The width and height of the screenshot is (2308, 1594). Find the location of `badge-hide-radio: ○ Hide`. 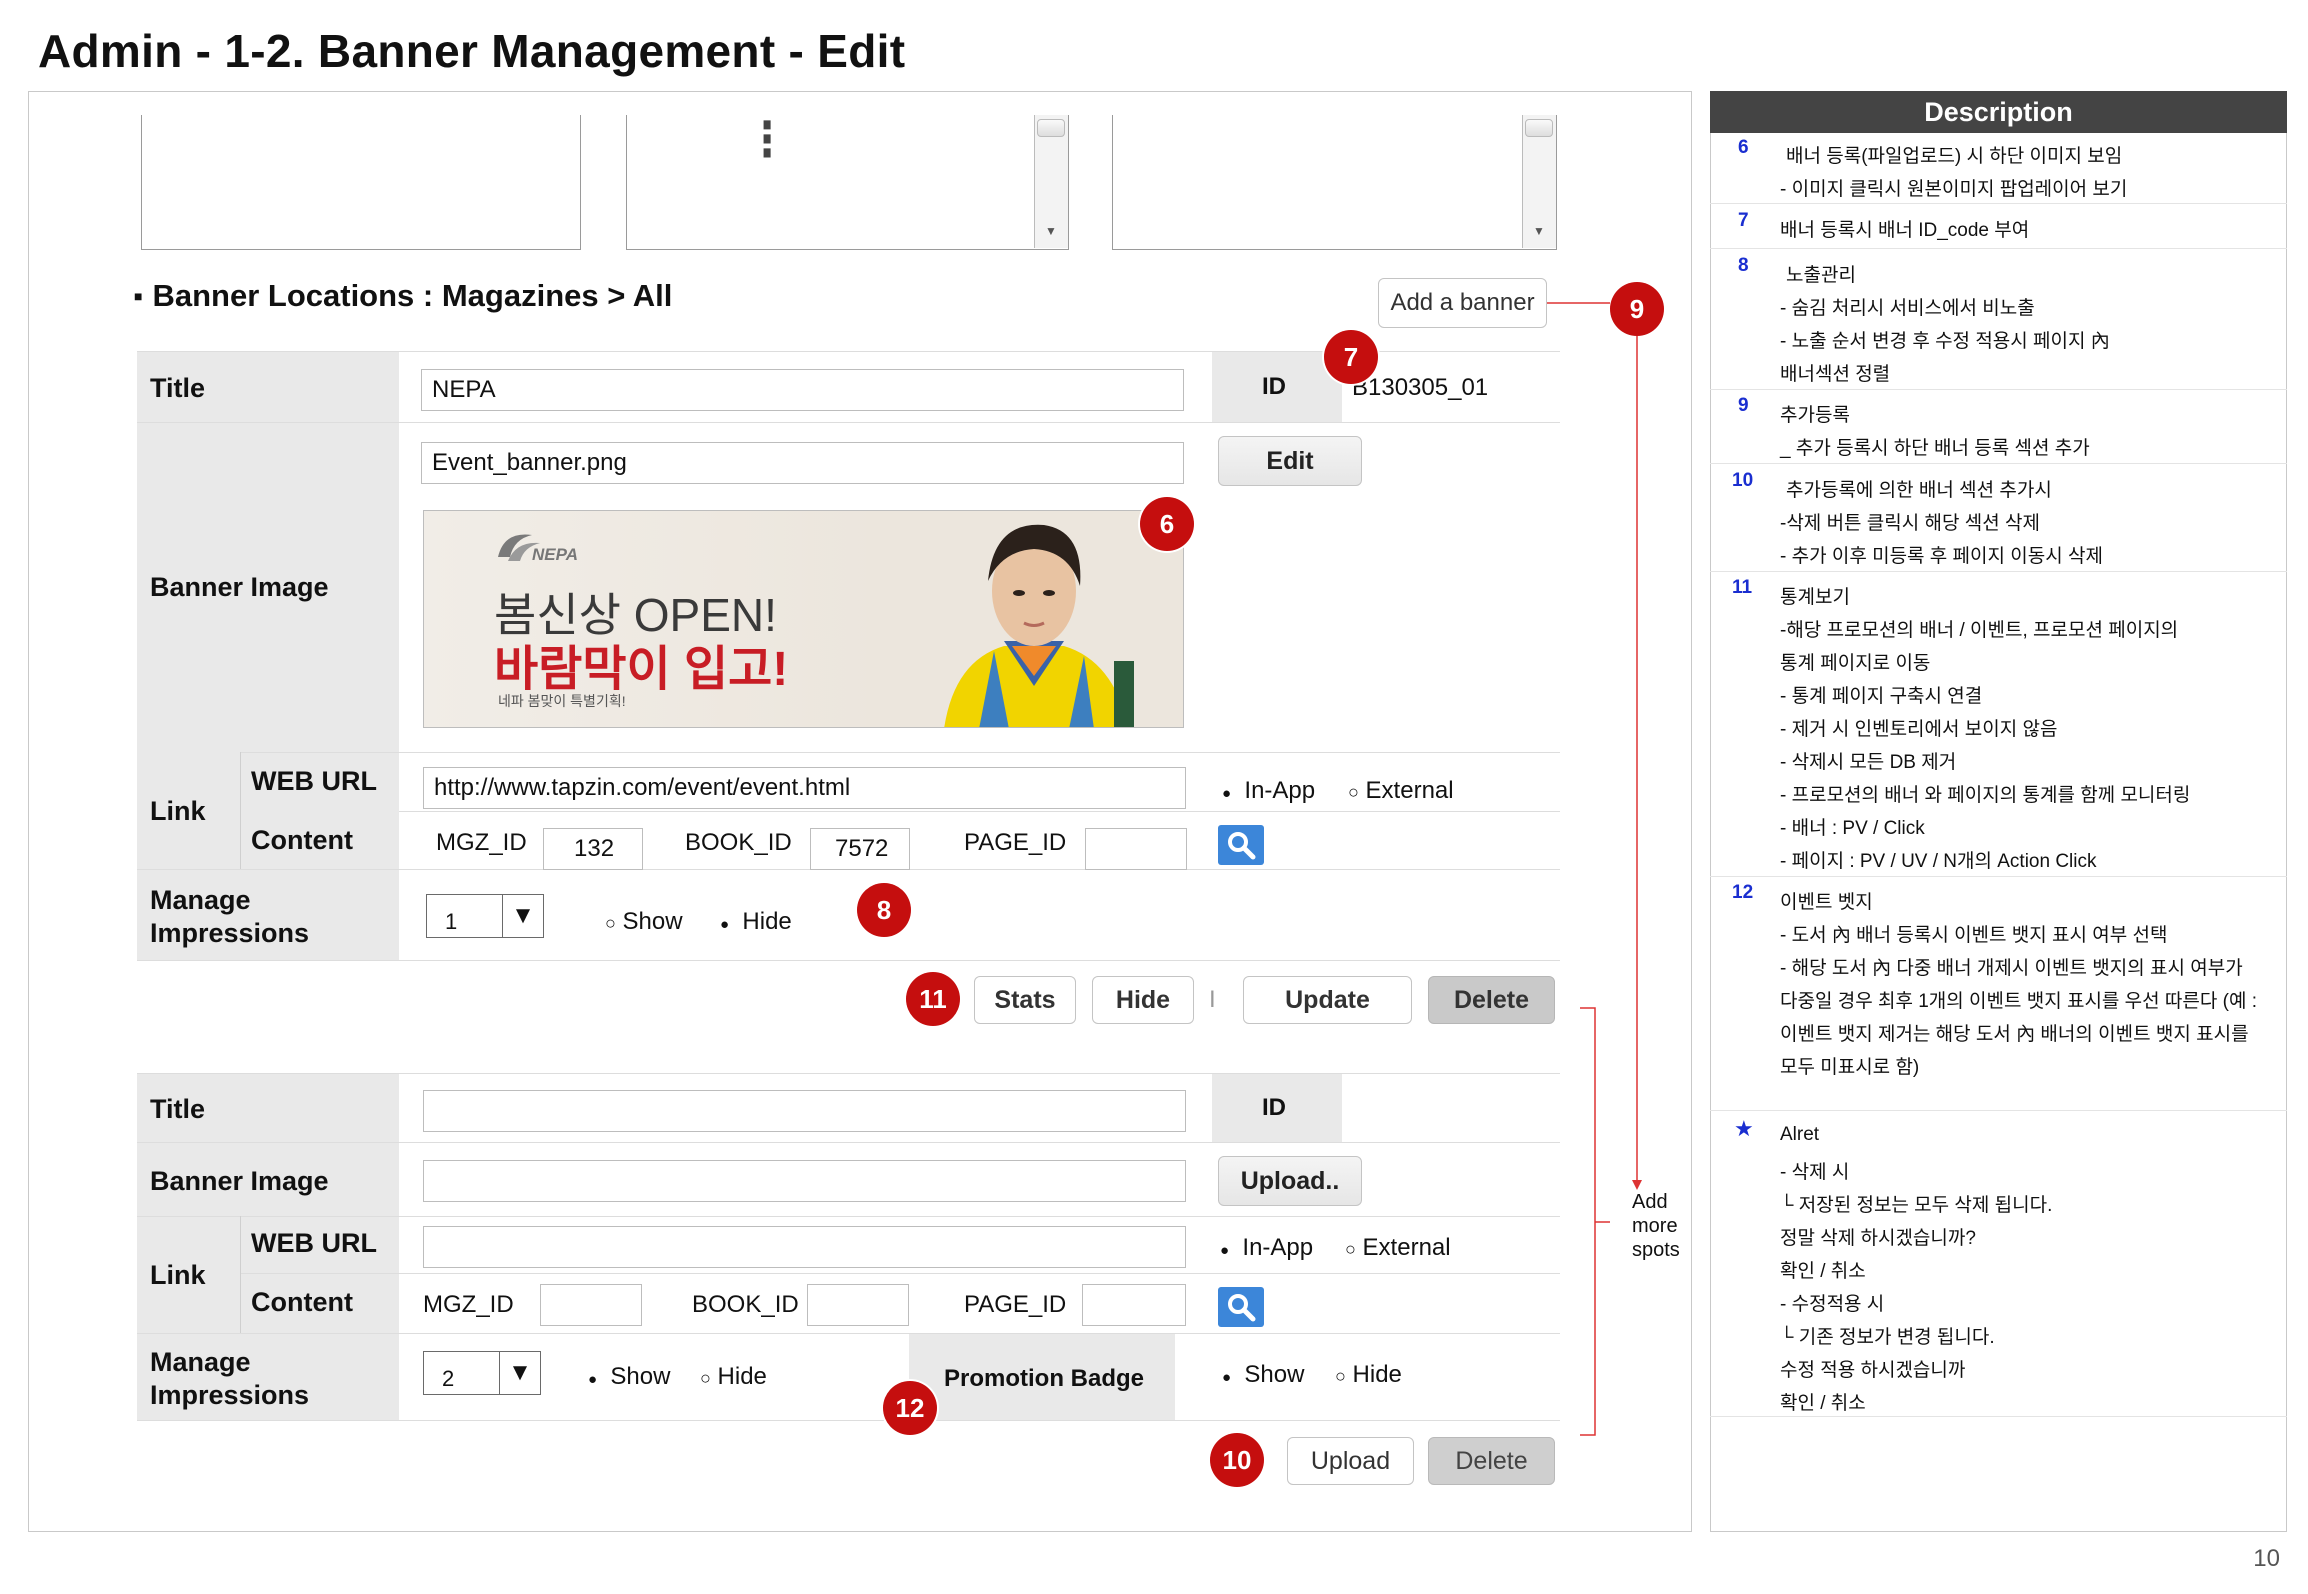

badge-hide-radio: ○ Hide is located at coordinates (1368, 1375).